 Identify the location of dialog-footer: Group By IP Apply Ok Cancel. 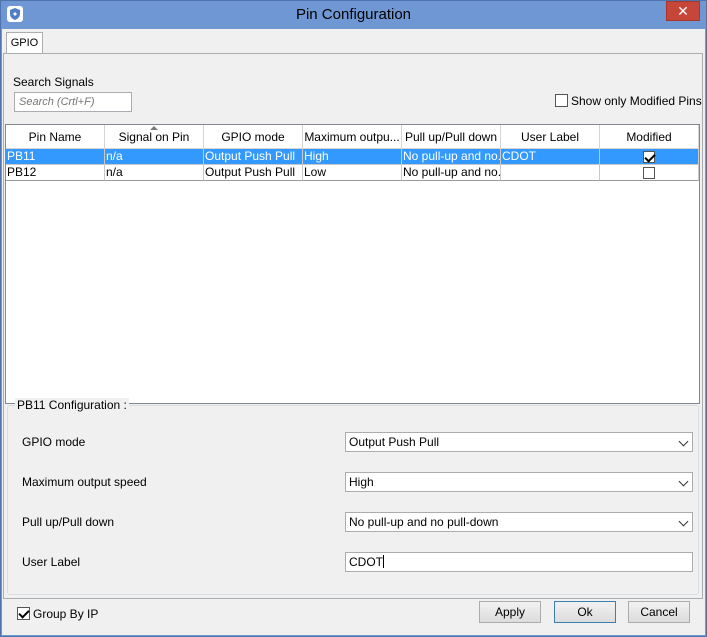
(353, 617).